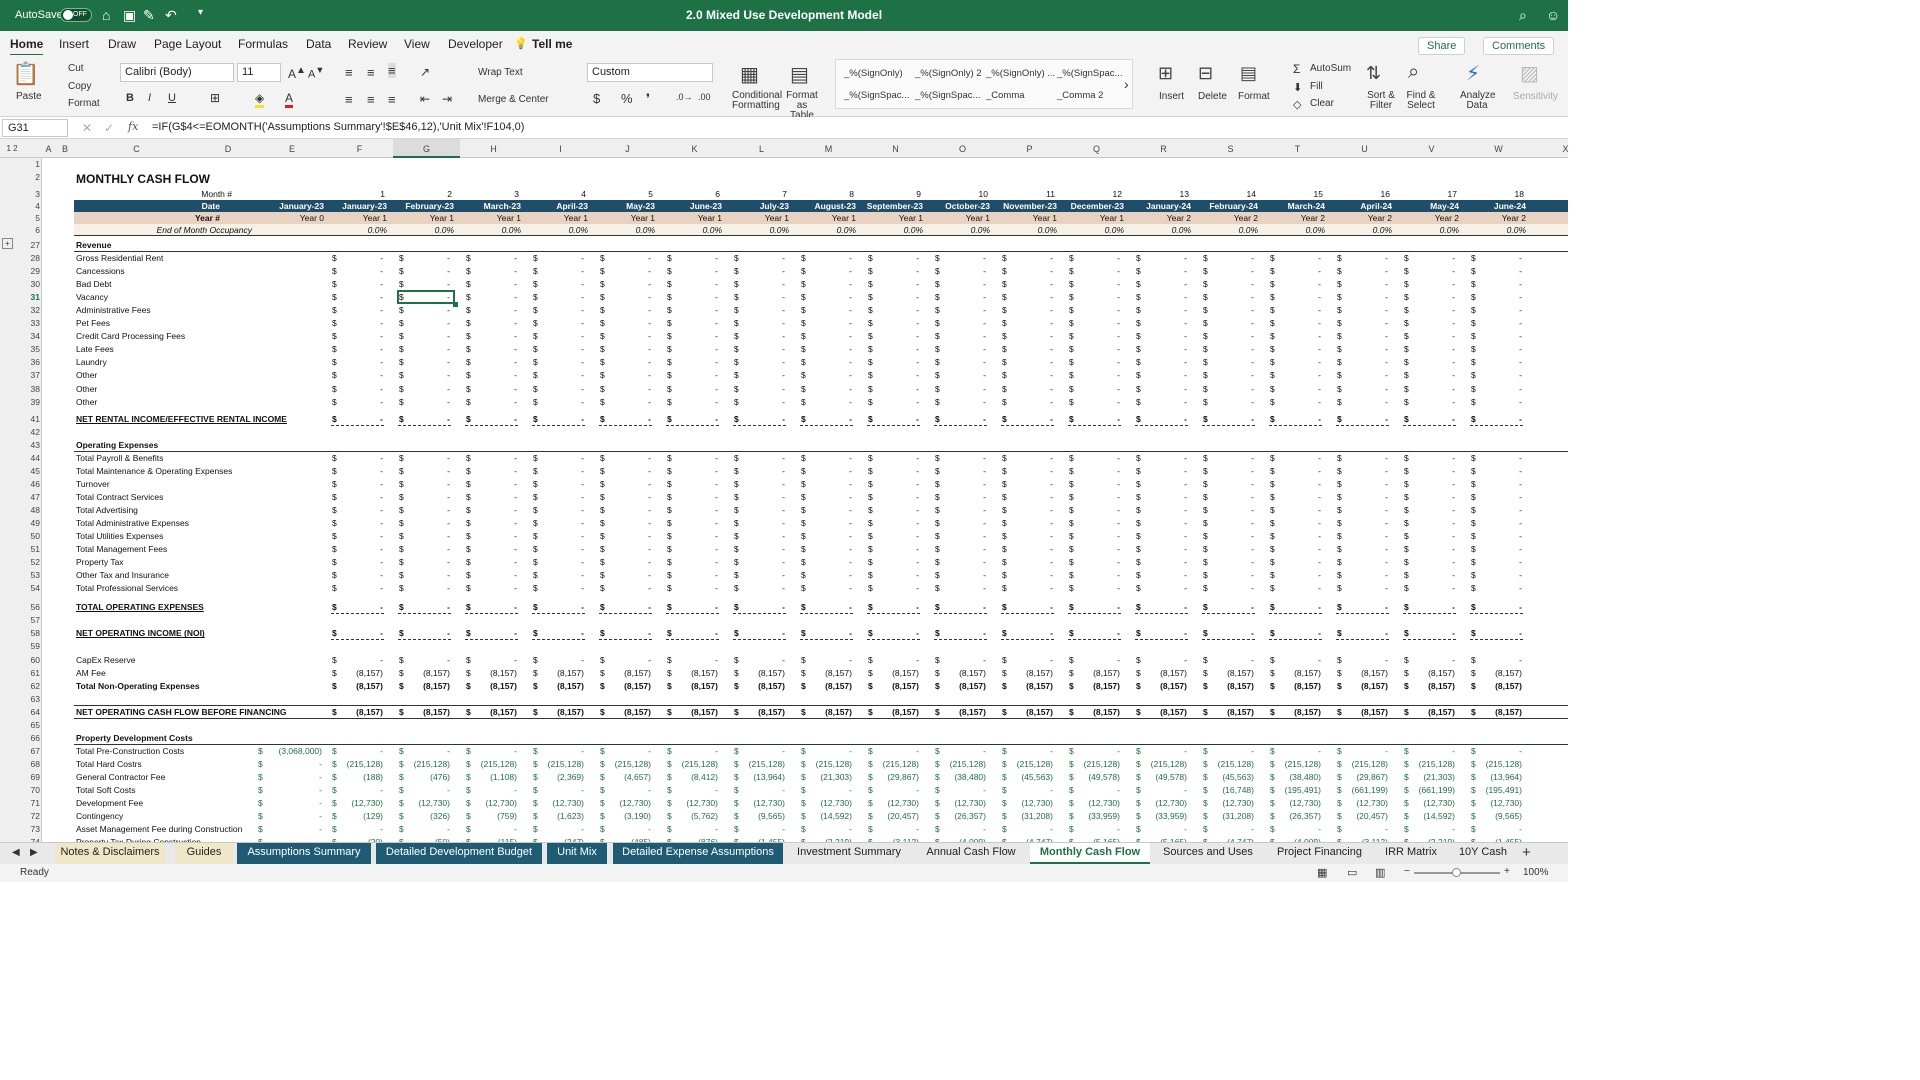 Image resolution: width=1920 pixels, height=1080 pixels. I want to click on row-header-59: 59, so click(28, 646).